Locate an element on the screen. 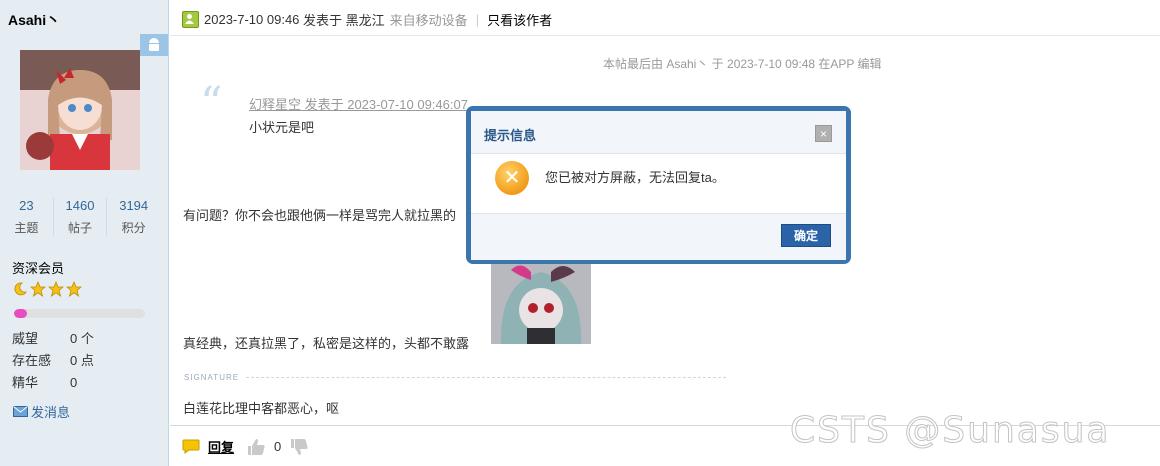  post-device: 来自移动设备 is located at coordinates (428, 20).